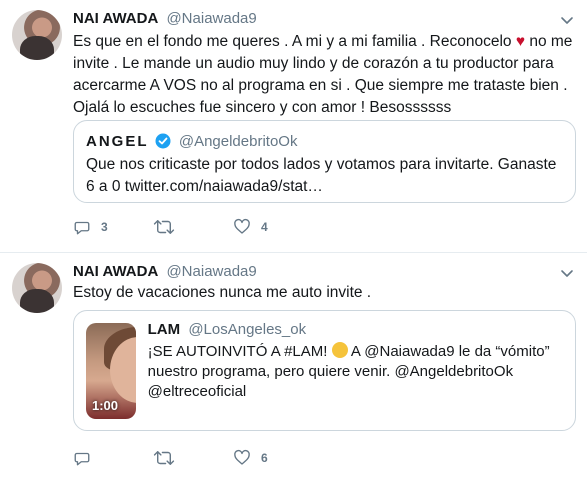 This screenshot has width=587, height=477. What do you see at coordinates (264, 227) in the screenshot?
I see `like-count: 4` at bounding box center [264, 227].